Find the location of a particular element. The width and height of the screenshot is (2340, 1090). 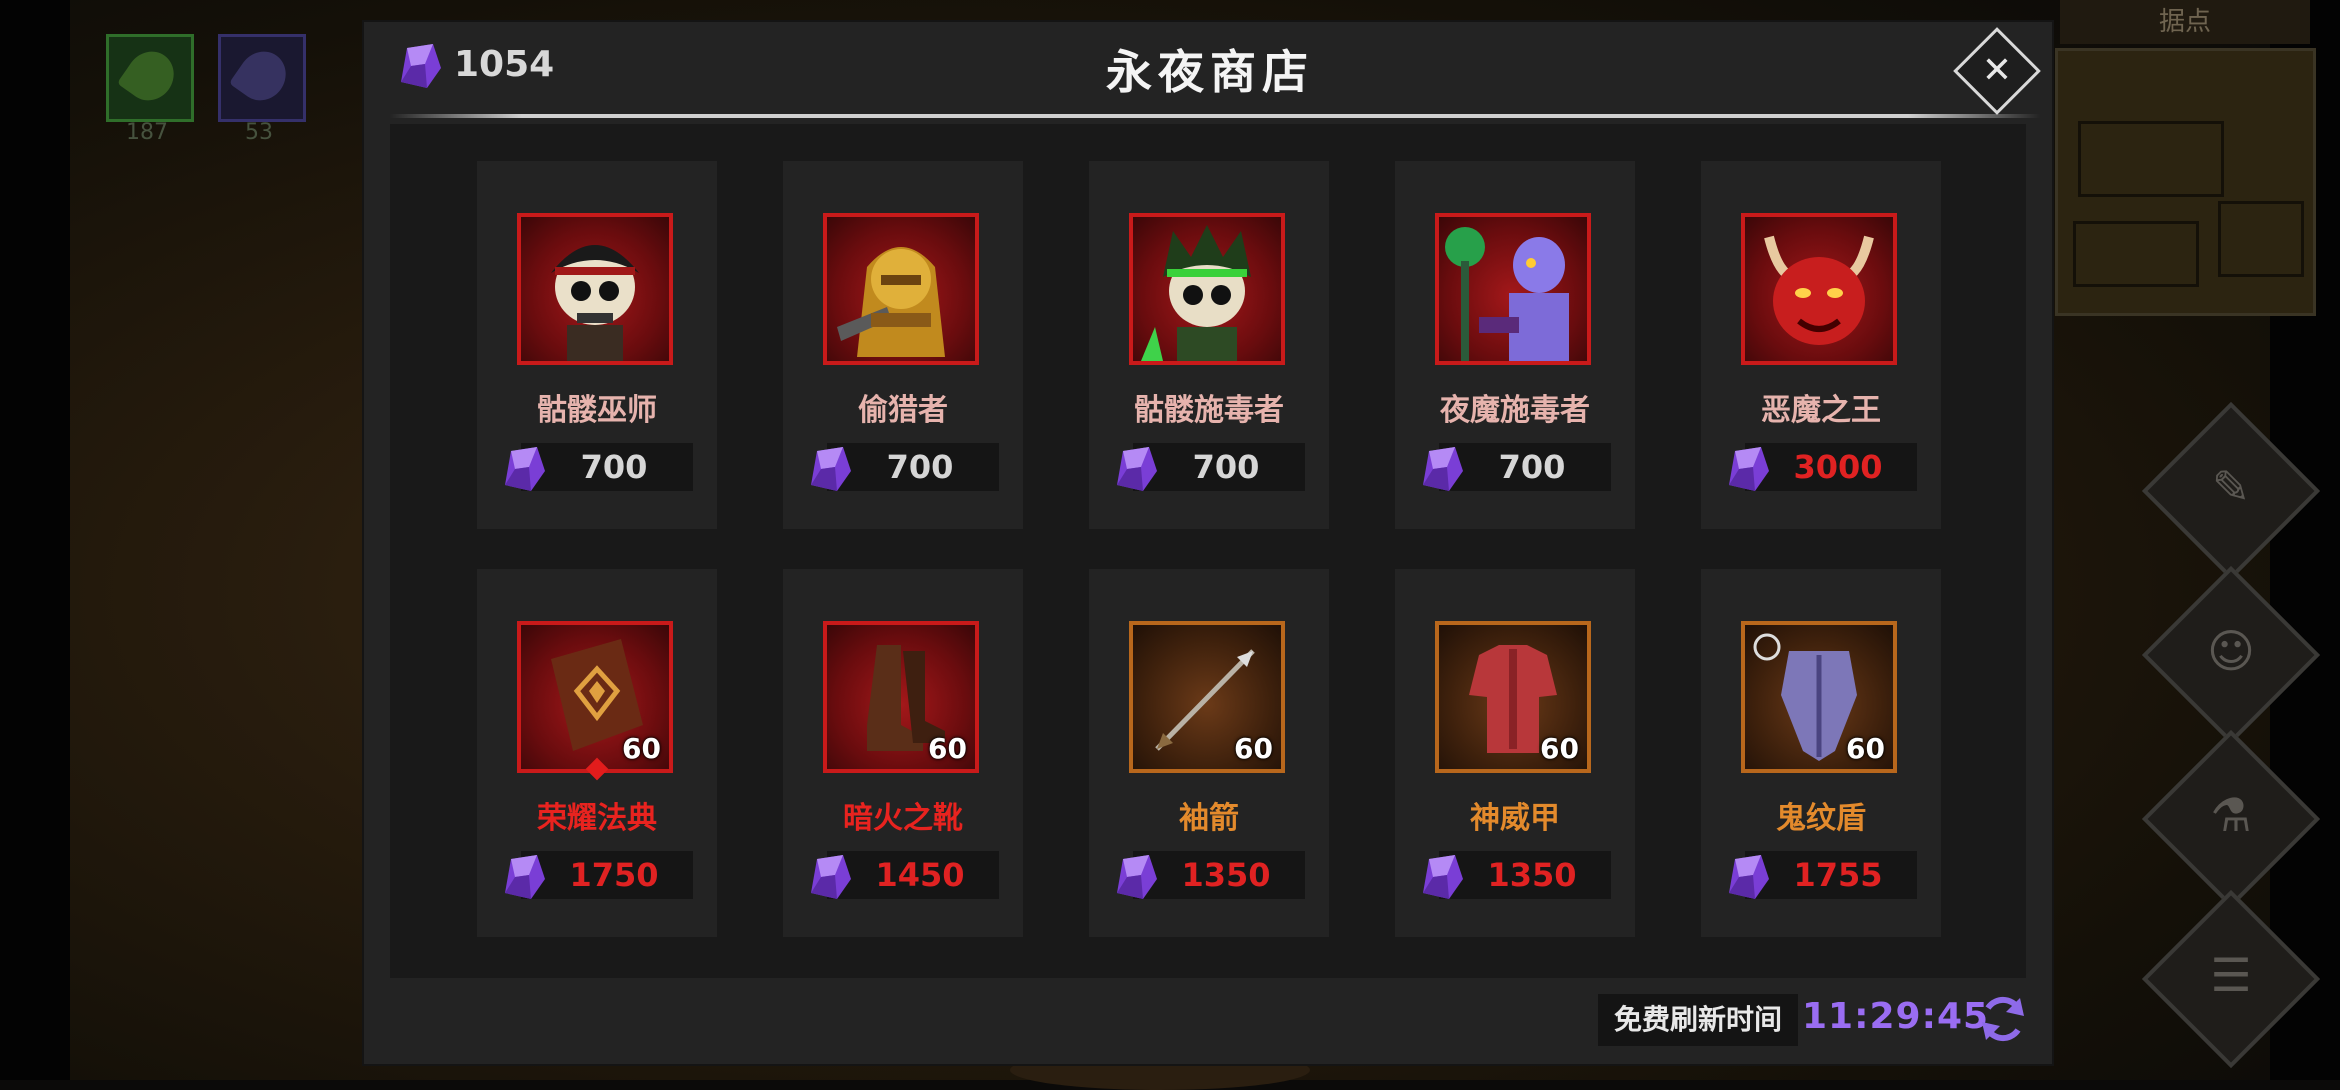

shop-item-card: 恶魔之王 3000 is located at coordinates (1821, 345).